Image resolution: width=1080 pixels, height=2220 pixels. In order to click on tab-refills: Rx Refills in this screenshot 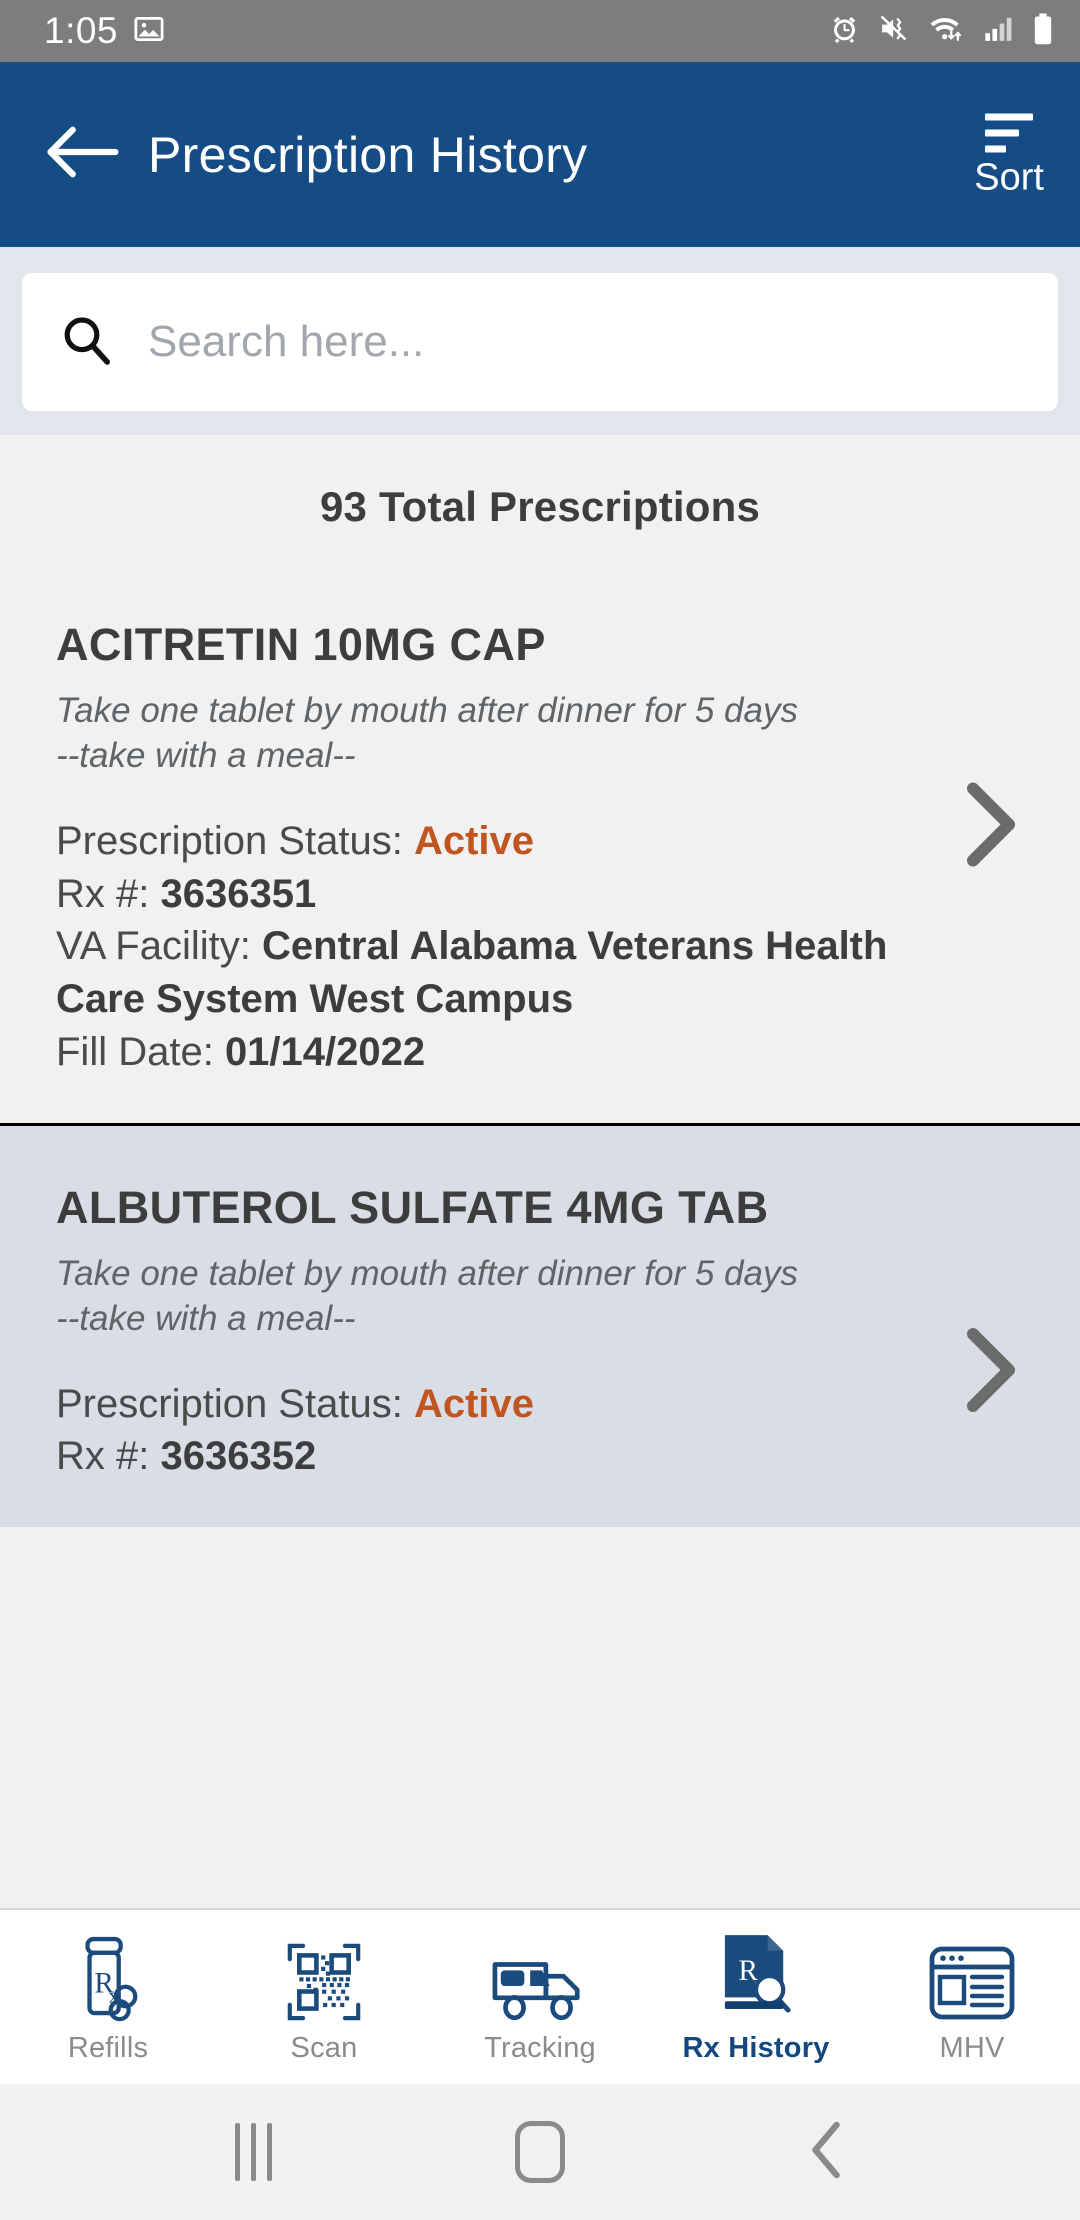, I will do `click(108, 1997)`.